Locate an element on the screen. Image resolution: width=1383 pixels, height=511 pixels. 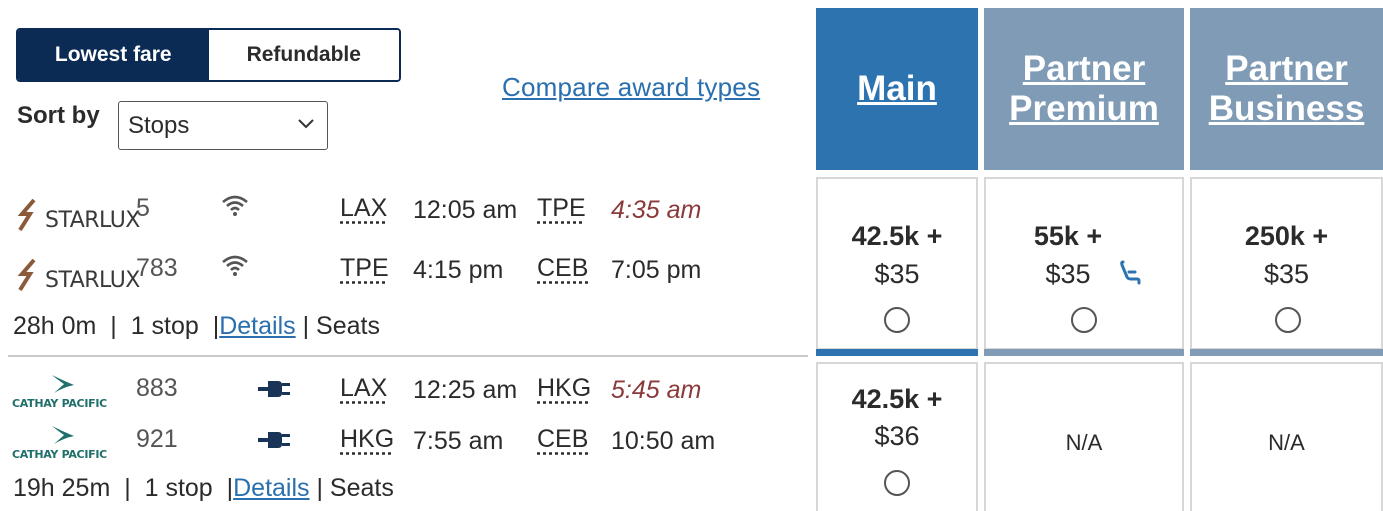
fare-cell-main: 42.5k + $36 is located at coordinates (897, 436).